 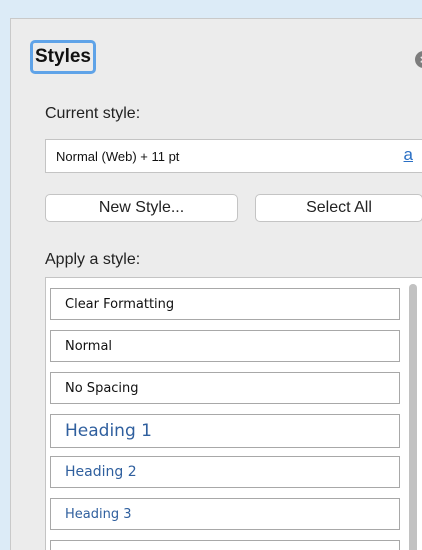 I want to click on scrollbar-thumb, so click(x=413, y=417).